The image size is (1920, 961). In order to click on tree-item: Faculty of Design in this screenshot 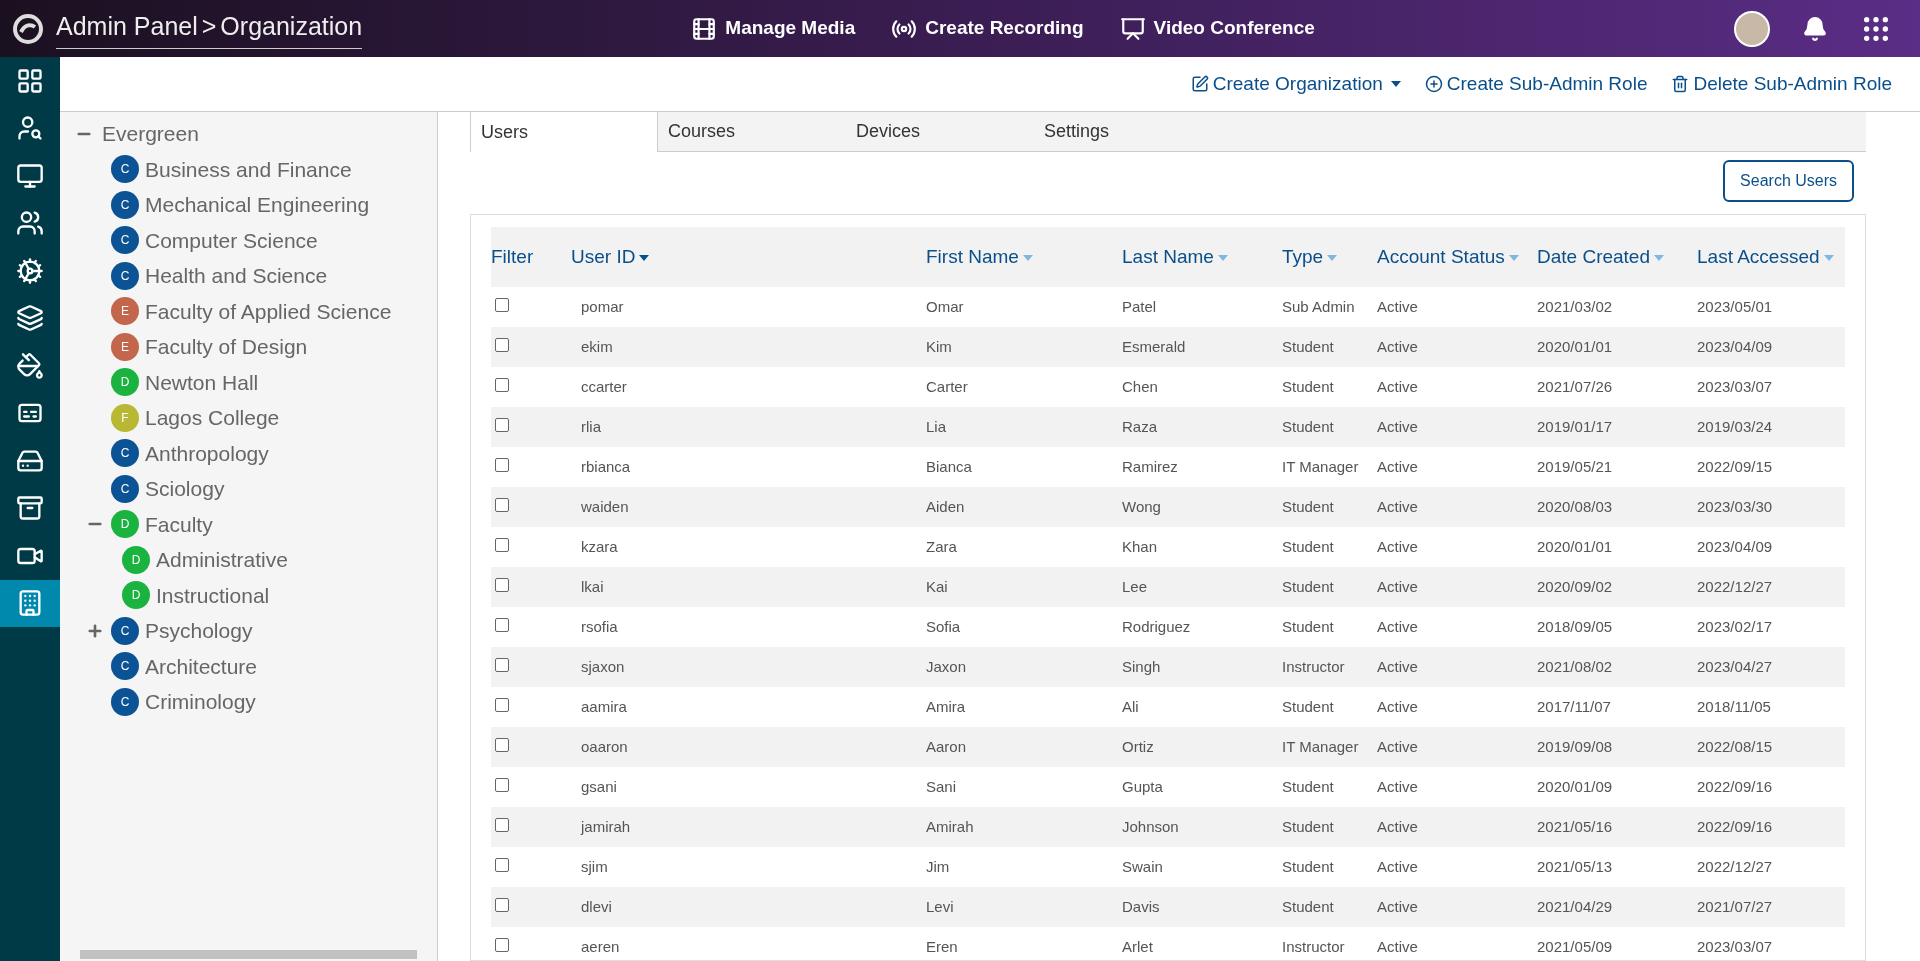, I will do `click(226, 347)`.